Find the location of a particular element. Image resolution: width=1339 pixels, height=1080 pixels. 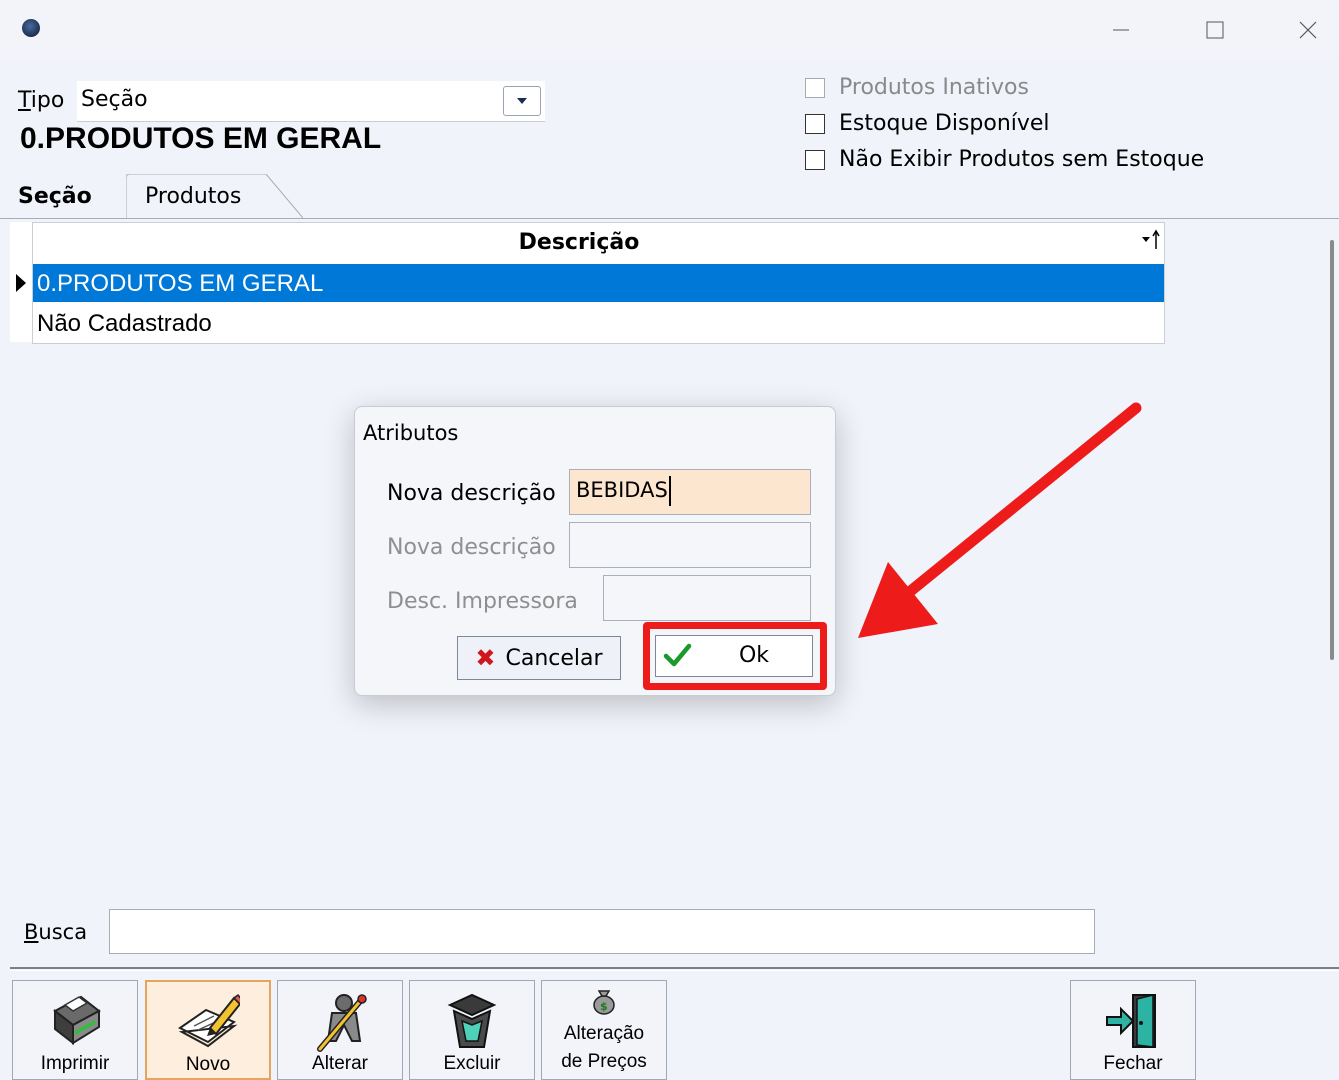

fechar-button: Fechar is located at coordinates (1133, 1030).